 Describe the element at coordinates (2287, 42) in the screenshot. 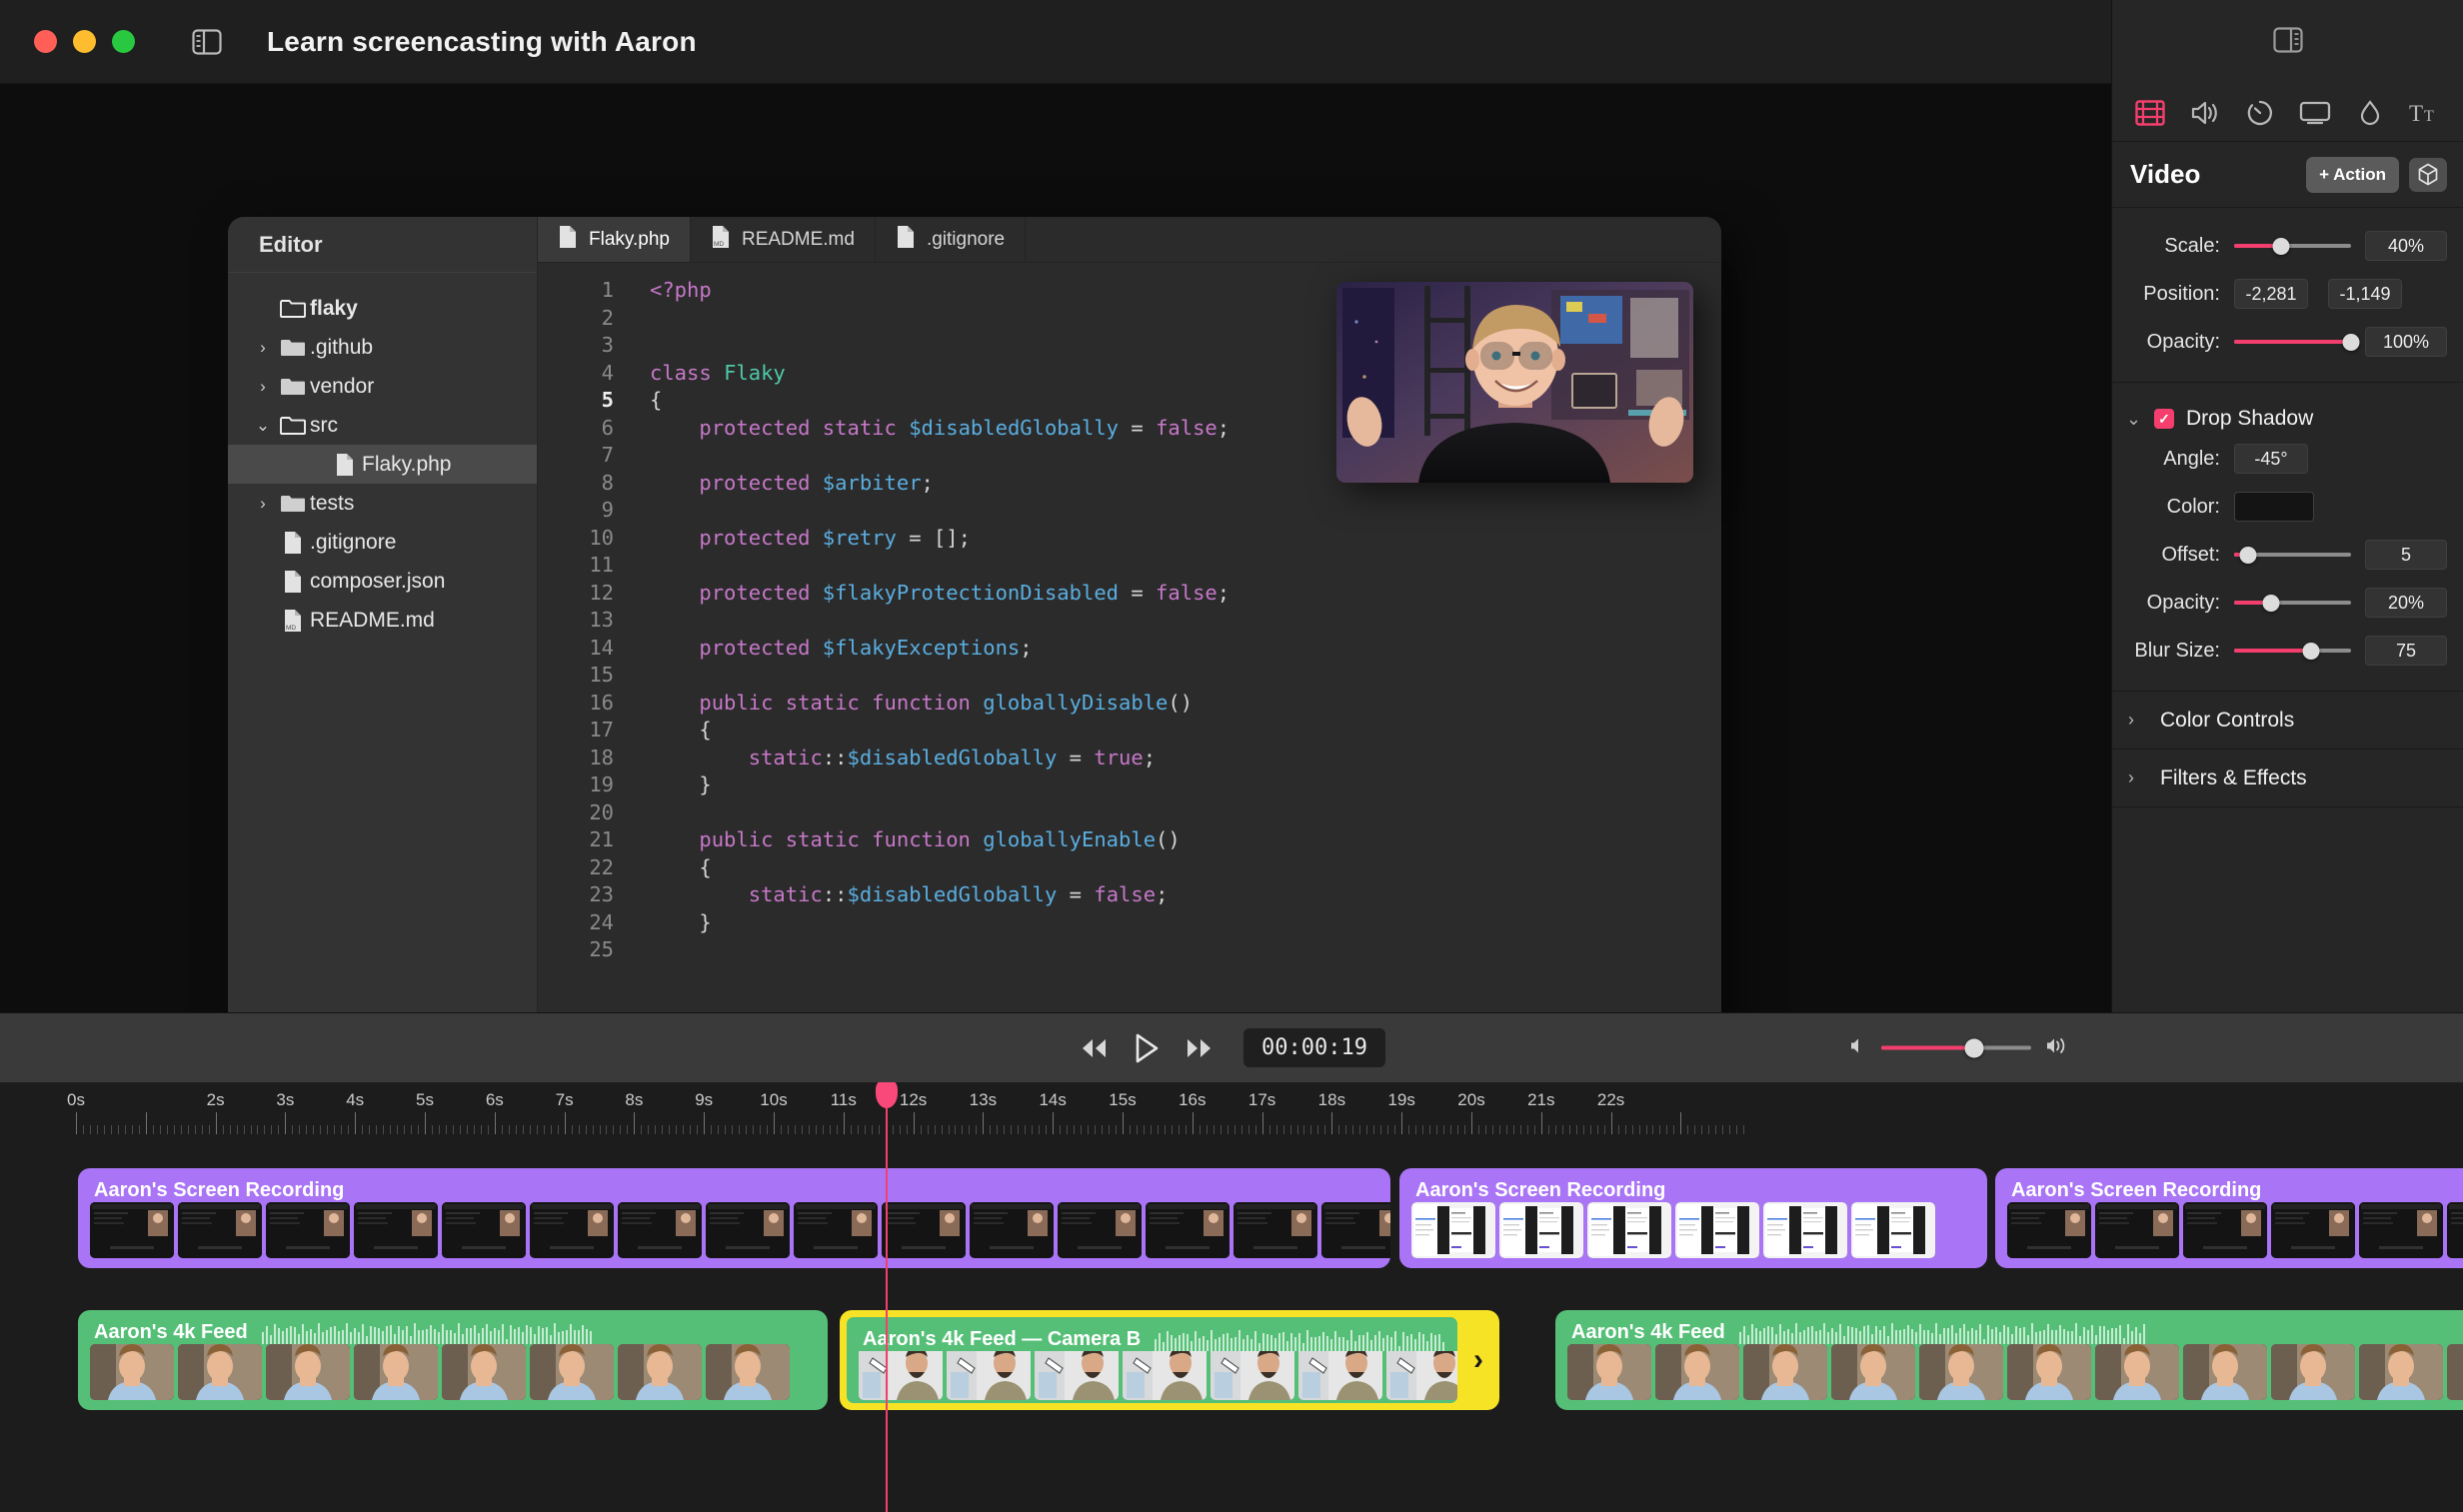

I see `sidebar-right-icon` at that location.